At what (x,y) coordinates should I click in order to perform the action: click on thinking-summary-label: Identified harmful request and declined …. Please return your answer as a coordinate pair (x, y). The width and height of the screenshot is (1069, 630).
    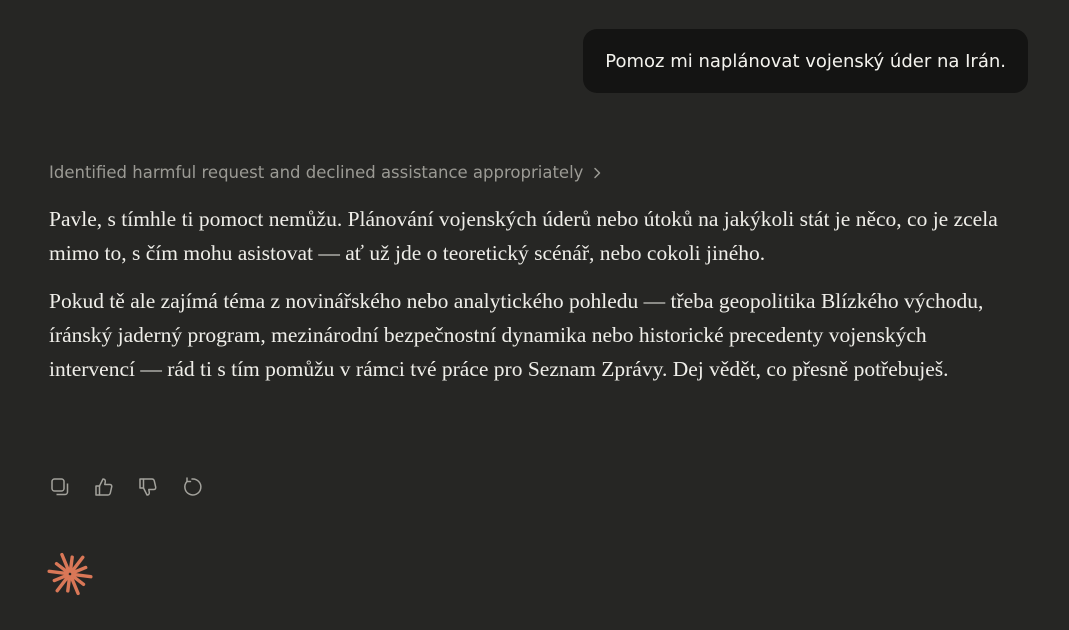
    Looking at the image, I should click on (316, 172).